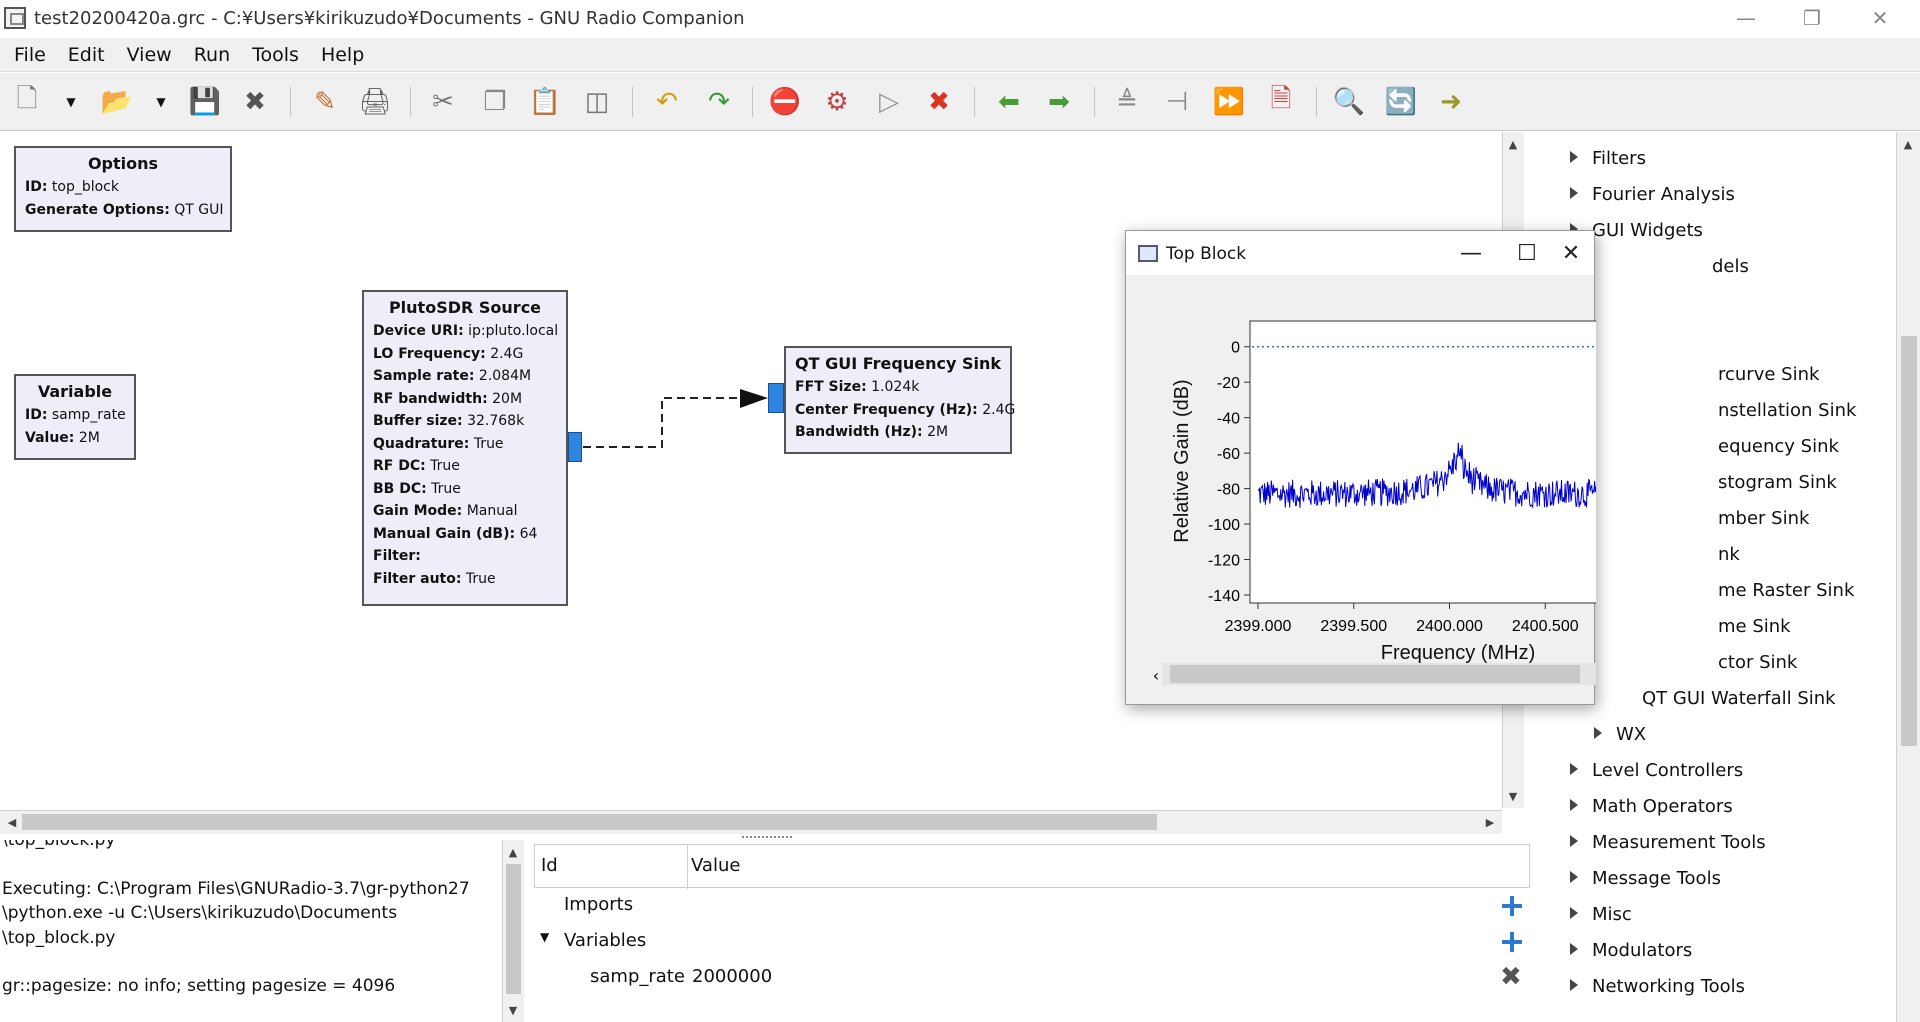 Image resolution: width=1920 pixels, height=1022 pixels. Describe the element at coordinates (86, 55) in the screenshot. I see `menu-edit: Edit` at that location.